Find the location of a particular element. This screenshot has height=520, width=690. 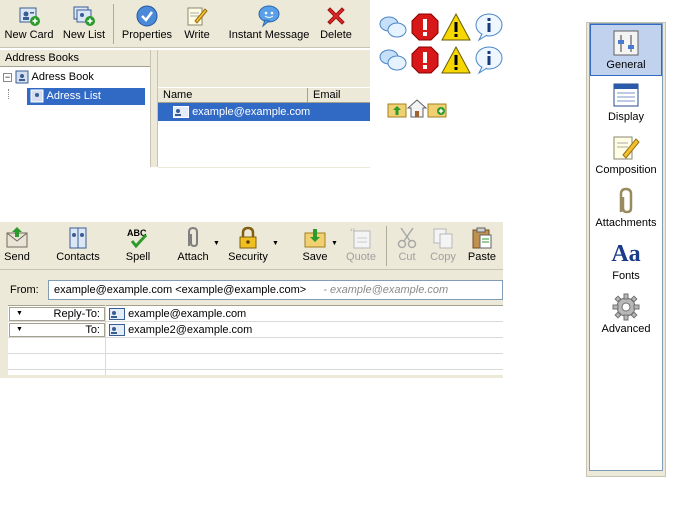

security-label: Security is located at coordinates (248, 257).